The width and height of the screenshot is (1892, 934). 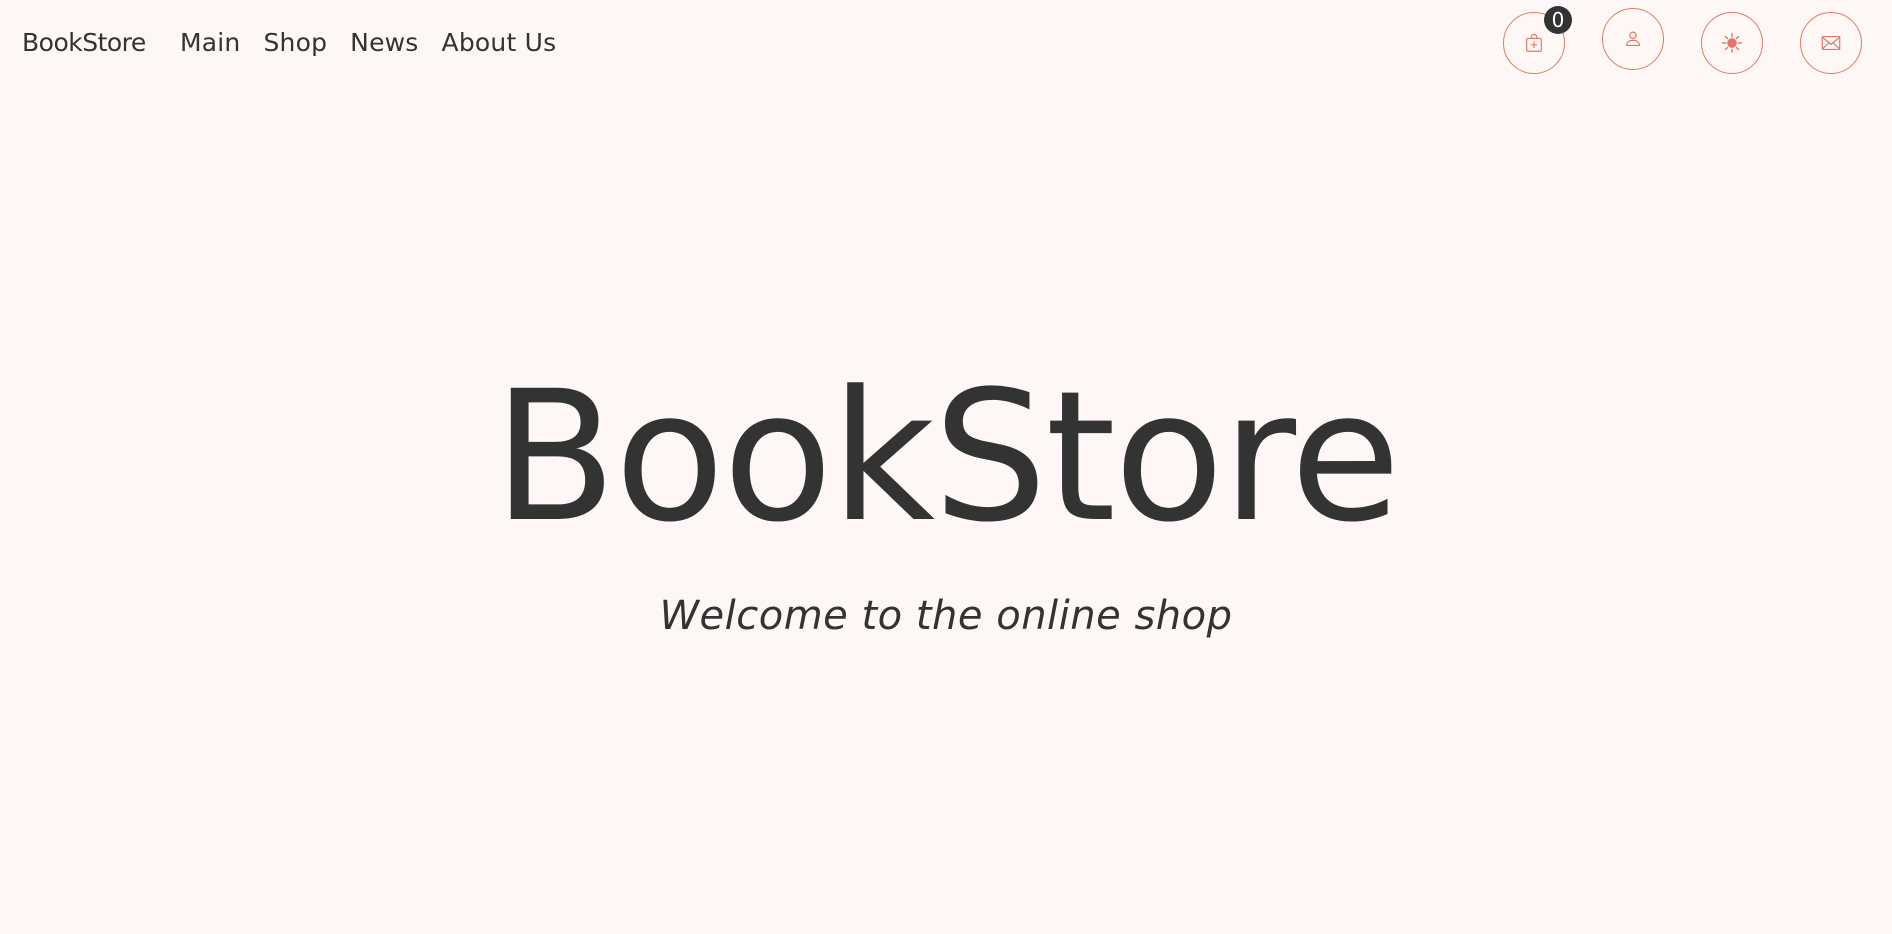 I want to click on user-icon, so click(x=1633, y=39).